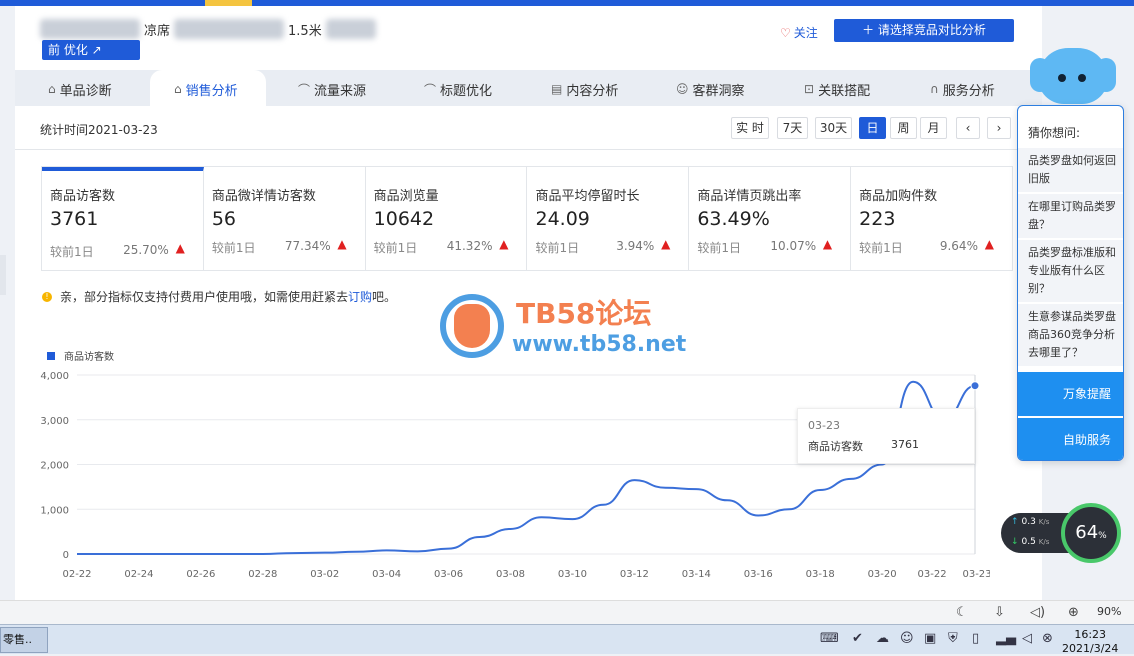 The image size is (1134, 656). What do you see at coordinates (1070, 271) in the screenshot?
I see `assistant-question: 品类罗盘标准版和专业版有什么区别？` at bounding box center [1070, 271].